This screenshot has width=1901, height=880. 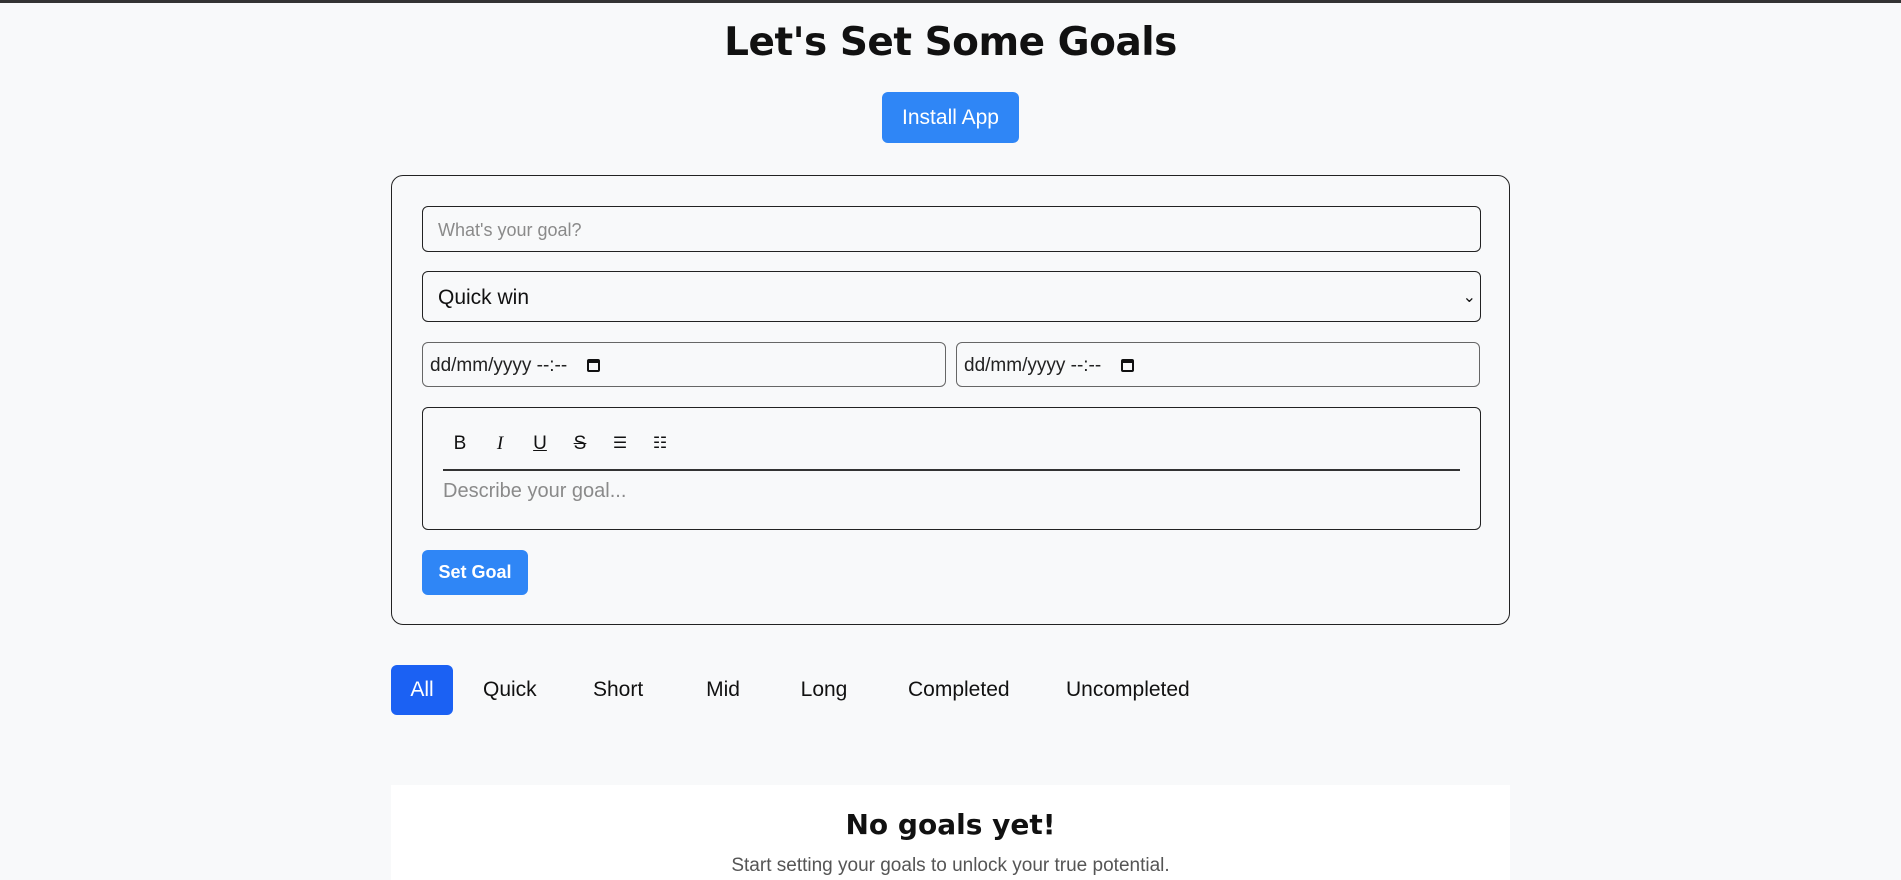 What do you see at coordinates (475, 572) in the screenshot?
I see `set-goal-button: Set Goal` at bounding box center [475, 572].